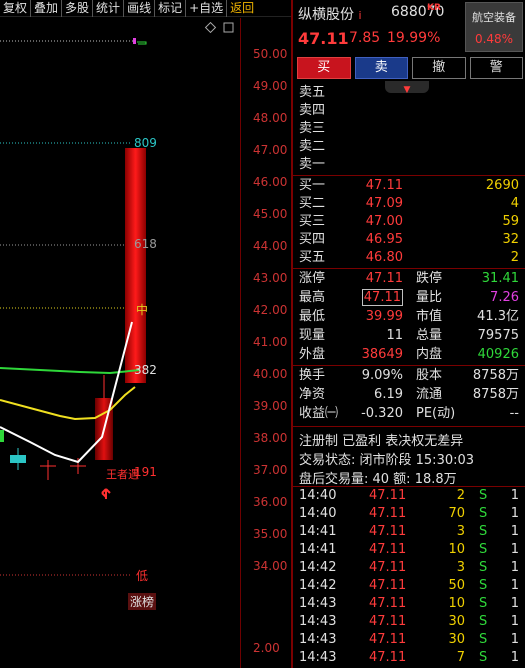 The height and width of the screenshot is (668, 525). What do you see at coordinates (323, 38) in the screenshot?
I see `last-price: 47.11` at bounding box center [323, 38].